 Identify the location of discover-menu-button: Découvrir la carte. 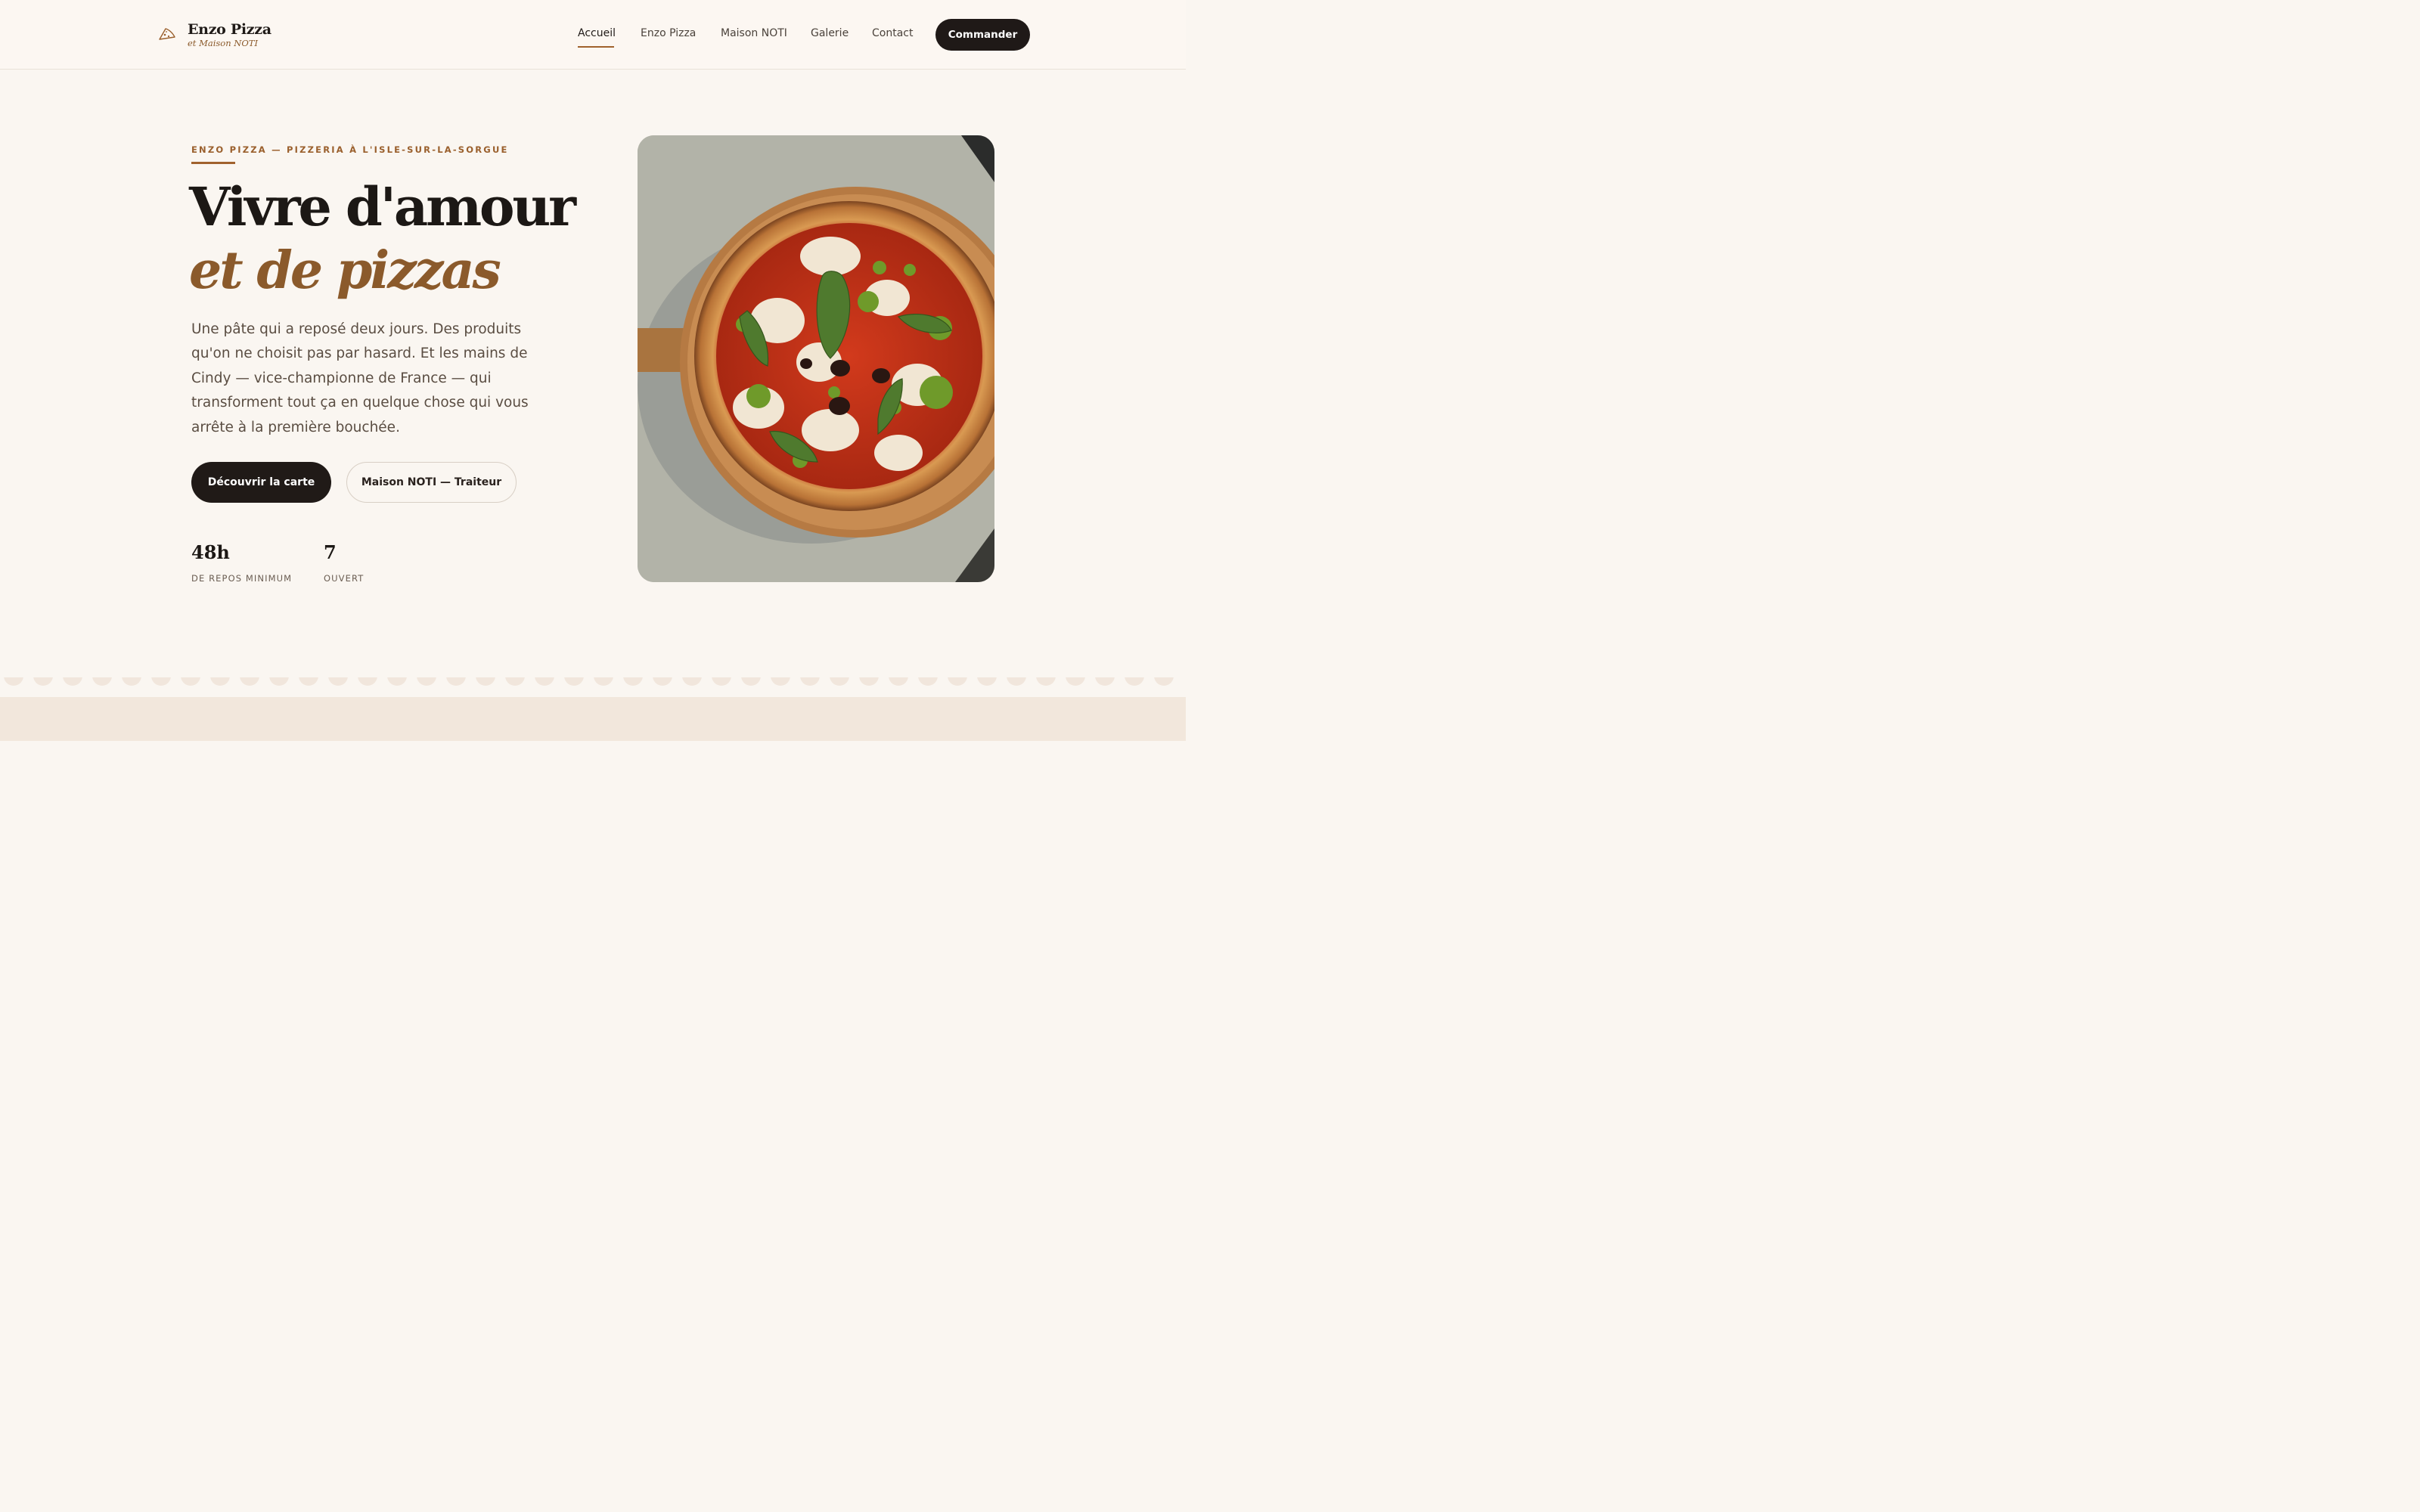
(261, 482).